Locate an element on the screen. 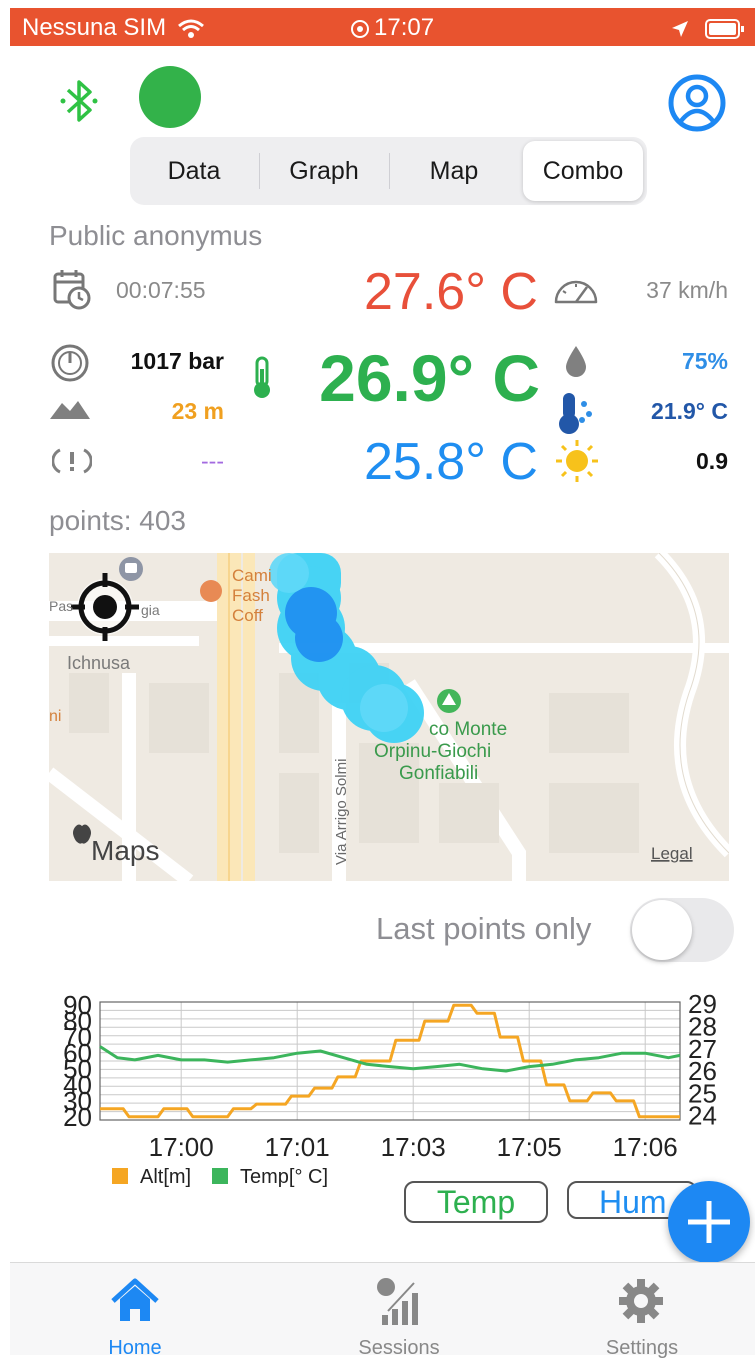 The image size is (755, 1360). x-axis-tick: 17:01 is located at coordinates (297, 1147).